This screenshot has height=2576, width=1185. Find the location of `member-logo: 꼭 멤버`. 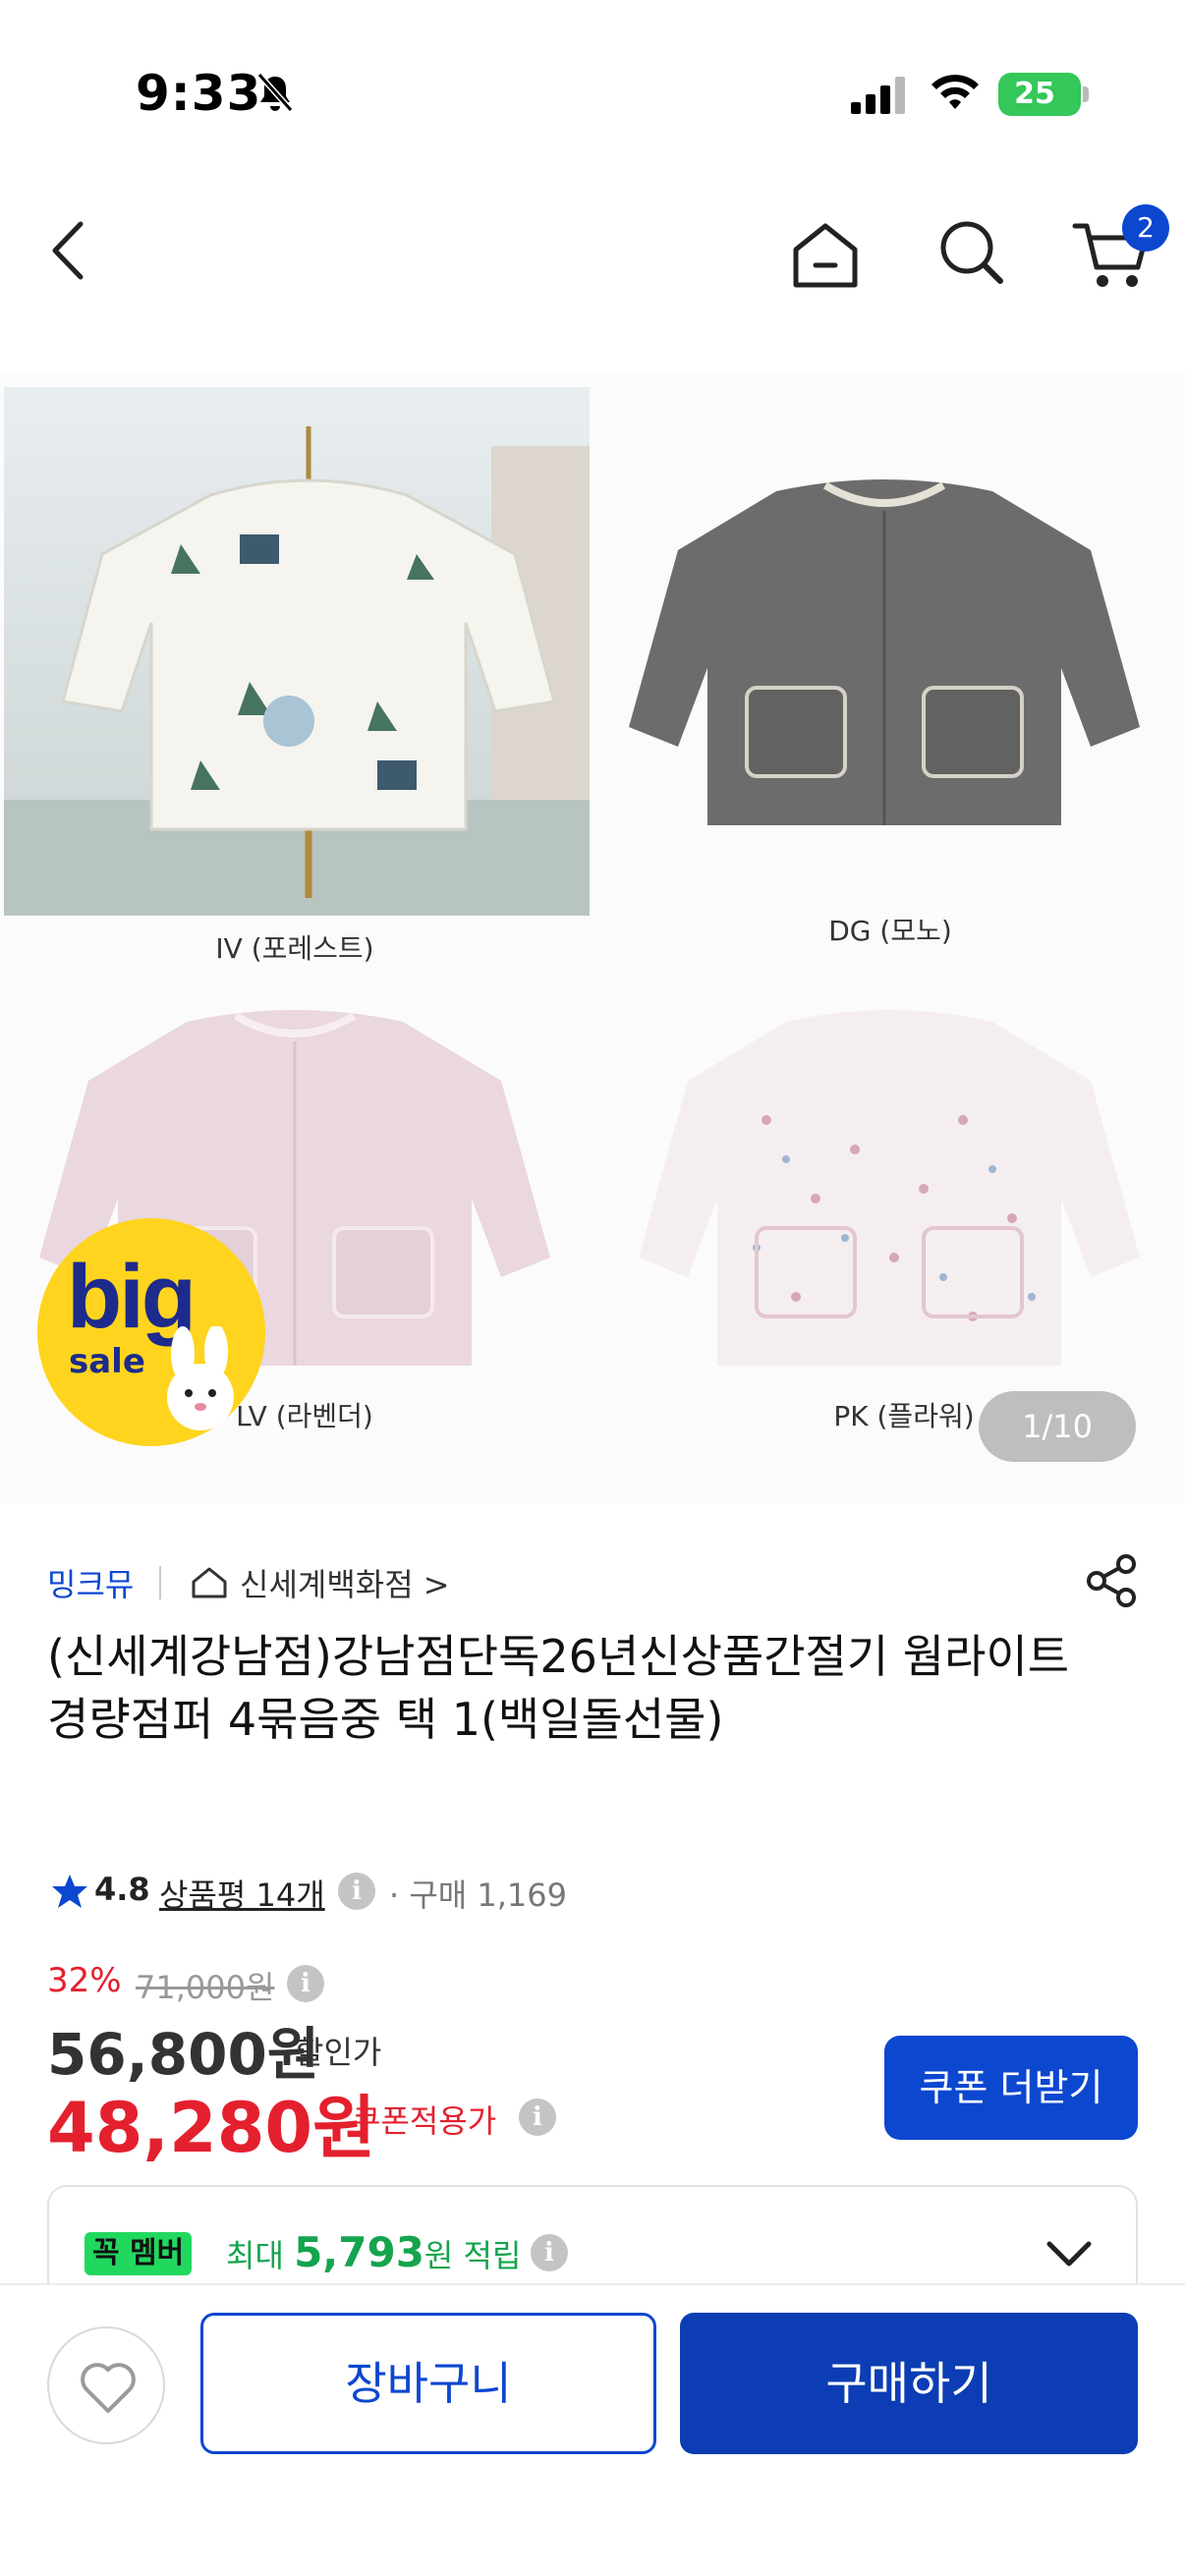

member-logo: 꼭 멤버 is located at coordinates (139, 2253).